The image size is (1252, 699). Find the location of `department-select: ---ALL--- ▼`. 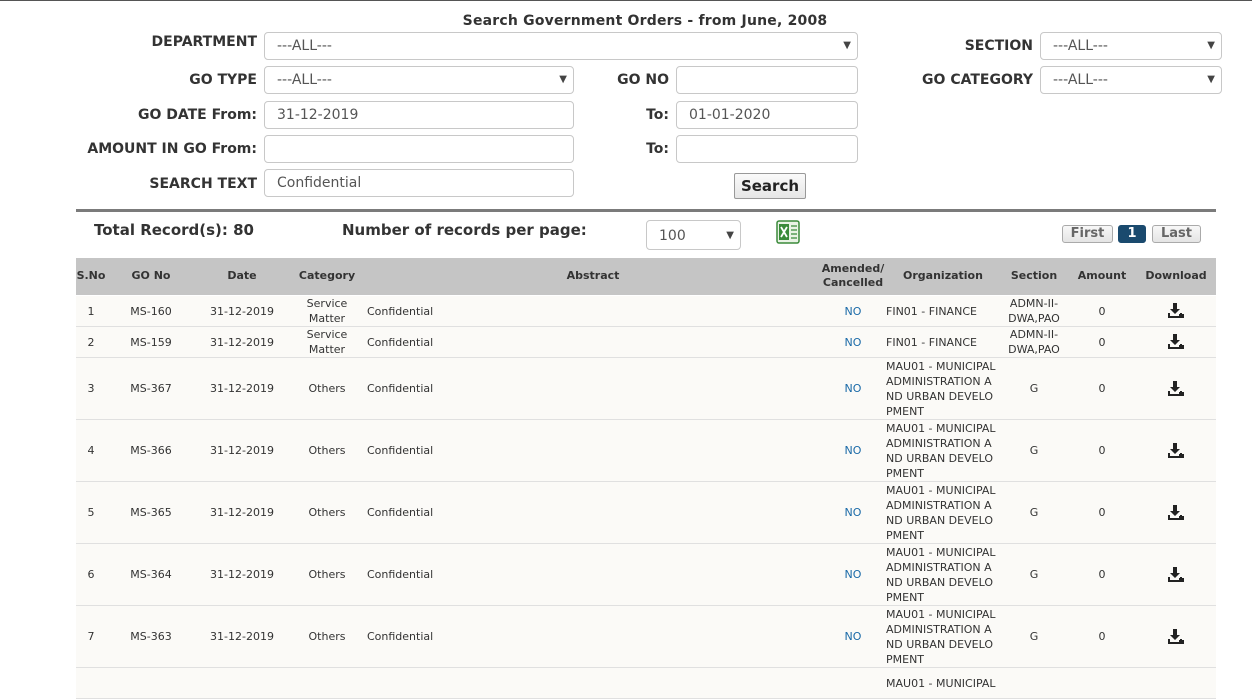

department-select: ---ALL--- ▼ is located at coordinates (561, 46).